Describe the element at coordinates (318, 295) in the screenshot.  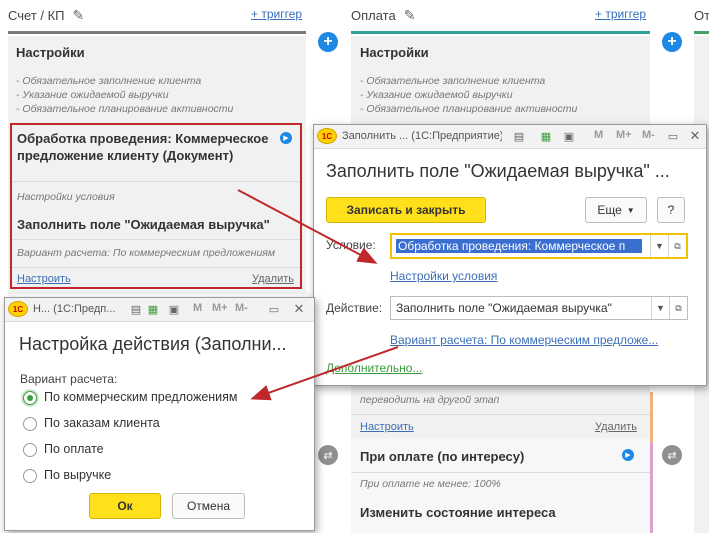
I see `annotation-arrows` at that location.